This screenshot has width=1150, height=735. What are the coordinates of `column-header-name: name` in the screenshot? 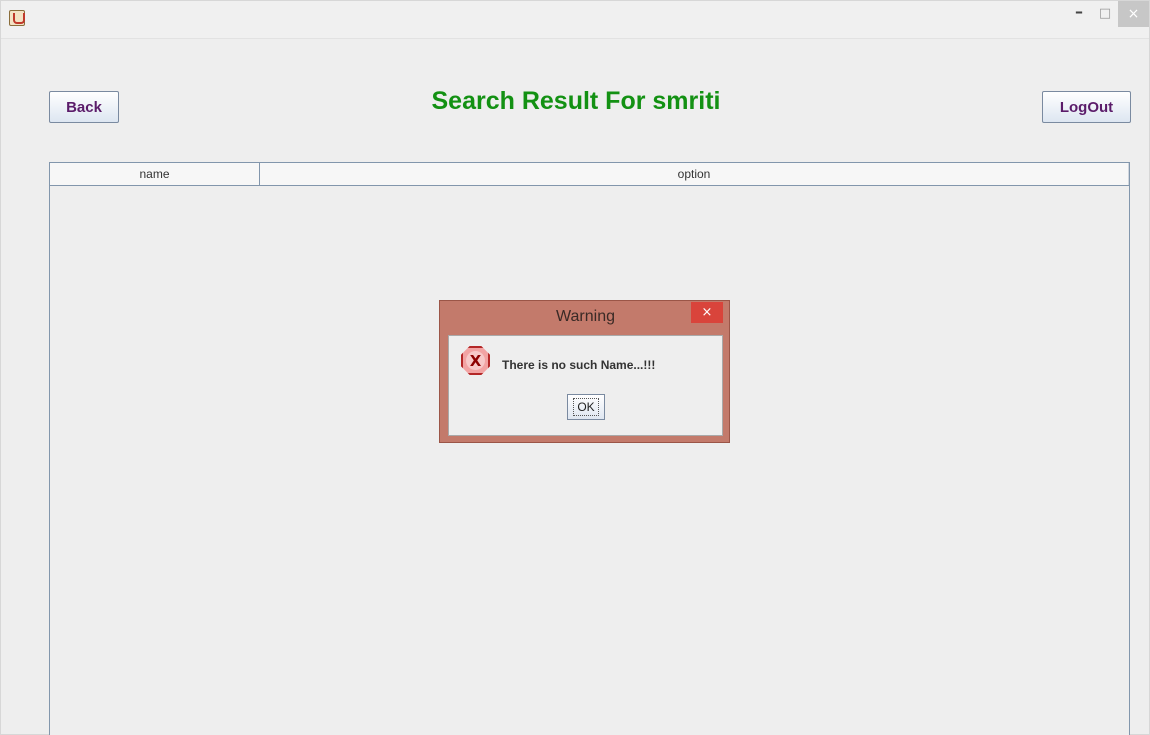 It's located at (155, 174).